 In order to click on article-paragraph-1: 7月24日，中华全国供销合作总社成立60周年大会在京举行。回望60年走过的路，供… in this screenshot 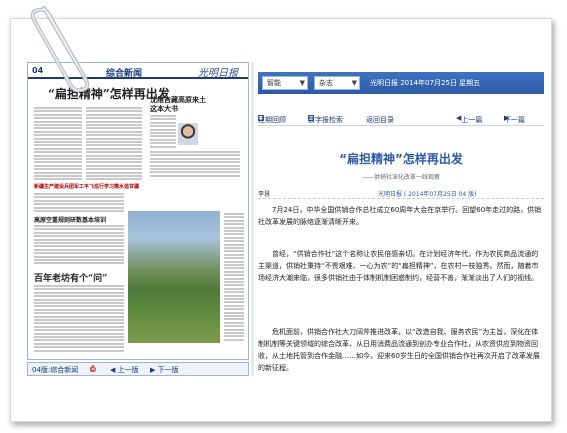, I will do `click(400, 216)`.